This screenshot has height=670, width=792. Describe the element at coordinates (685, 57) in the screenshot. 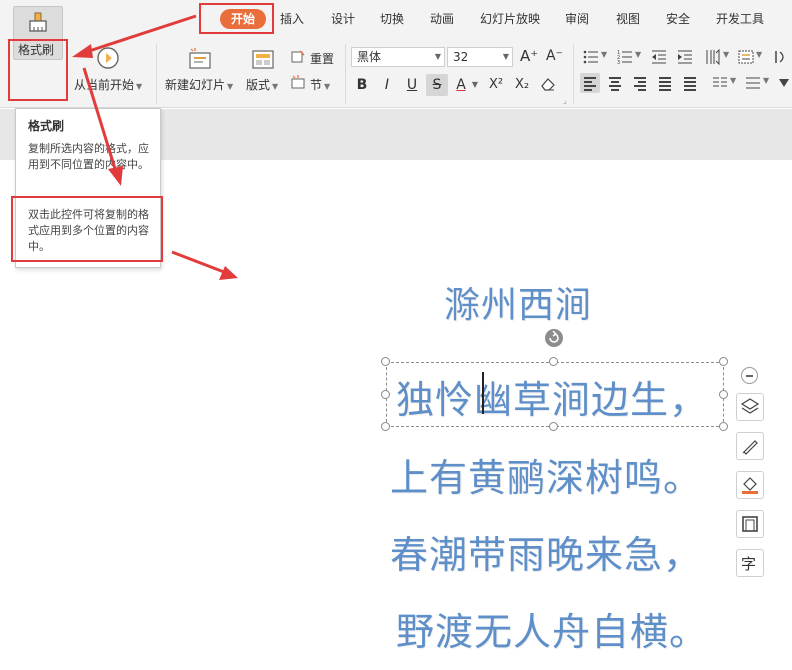

I see `increase-indent-icon` at that location.